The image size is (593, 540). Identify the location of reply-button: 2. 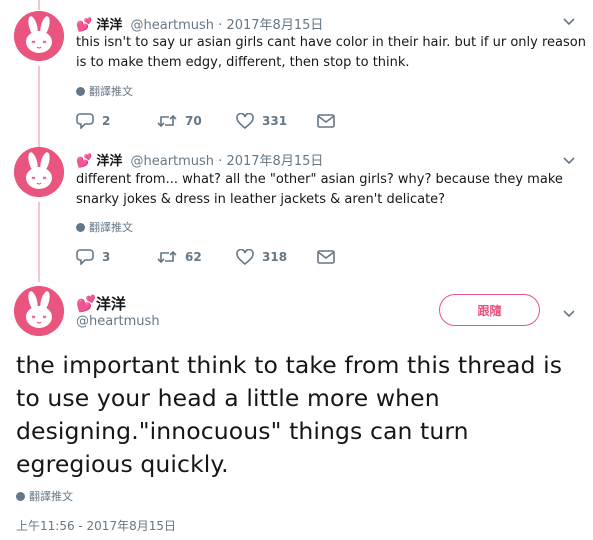
(93, 121).